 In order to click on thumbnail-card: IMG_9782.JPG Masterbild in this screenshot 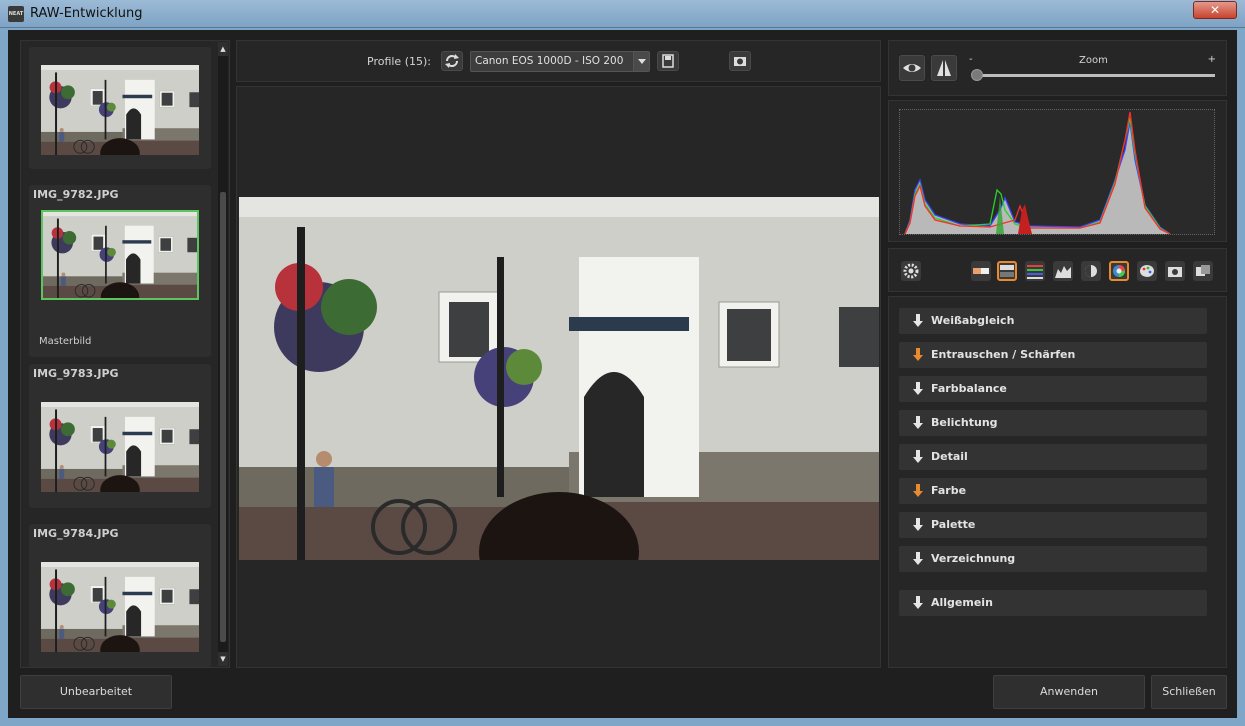, I will do `click(120, 271)`.